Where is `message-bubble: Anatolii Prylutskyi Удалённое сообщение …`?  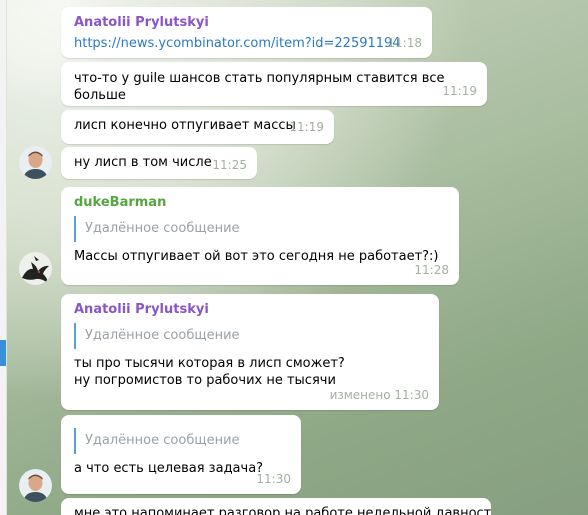
message-bubble: Anatolii Prylutskyi Удалённое сообщение … is located at coordinates (250, 352).